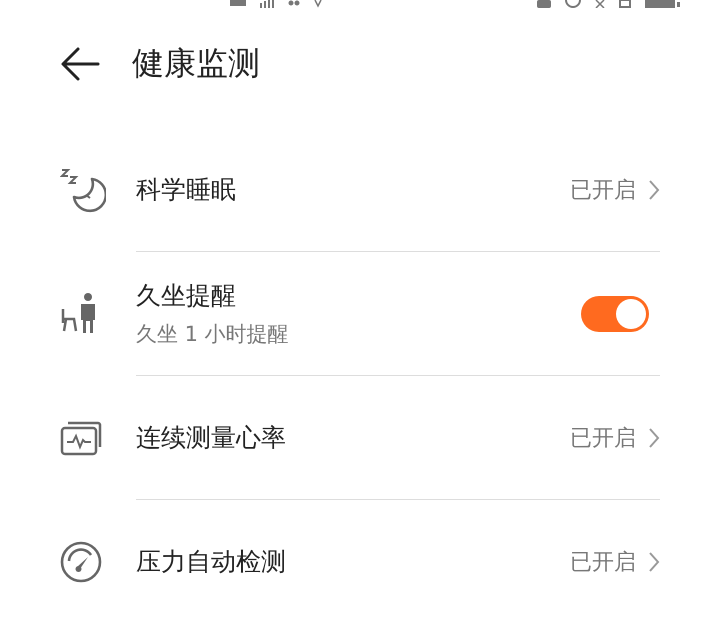 The height and width of the screenshot is (621, 720). Describe the element at coordinates (267, 4) in the screenshot. I see `signal-icon` at that location.